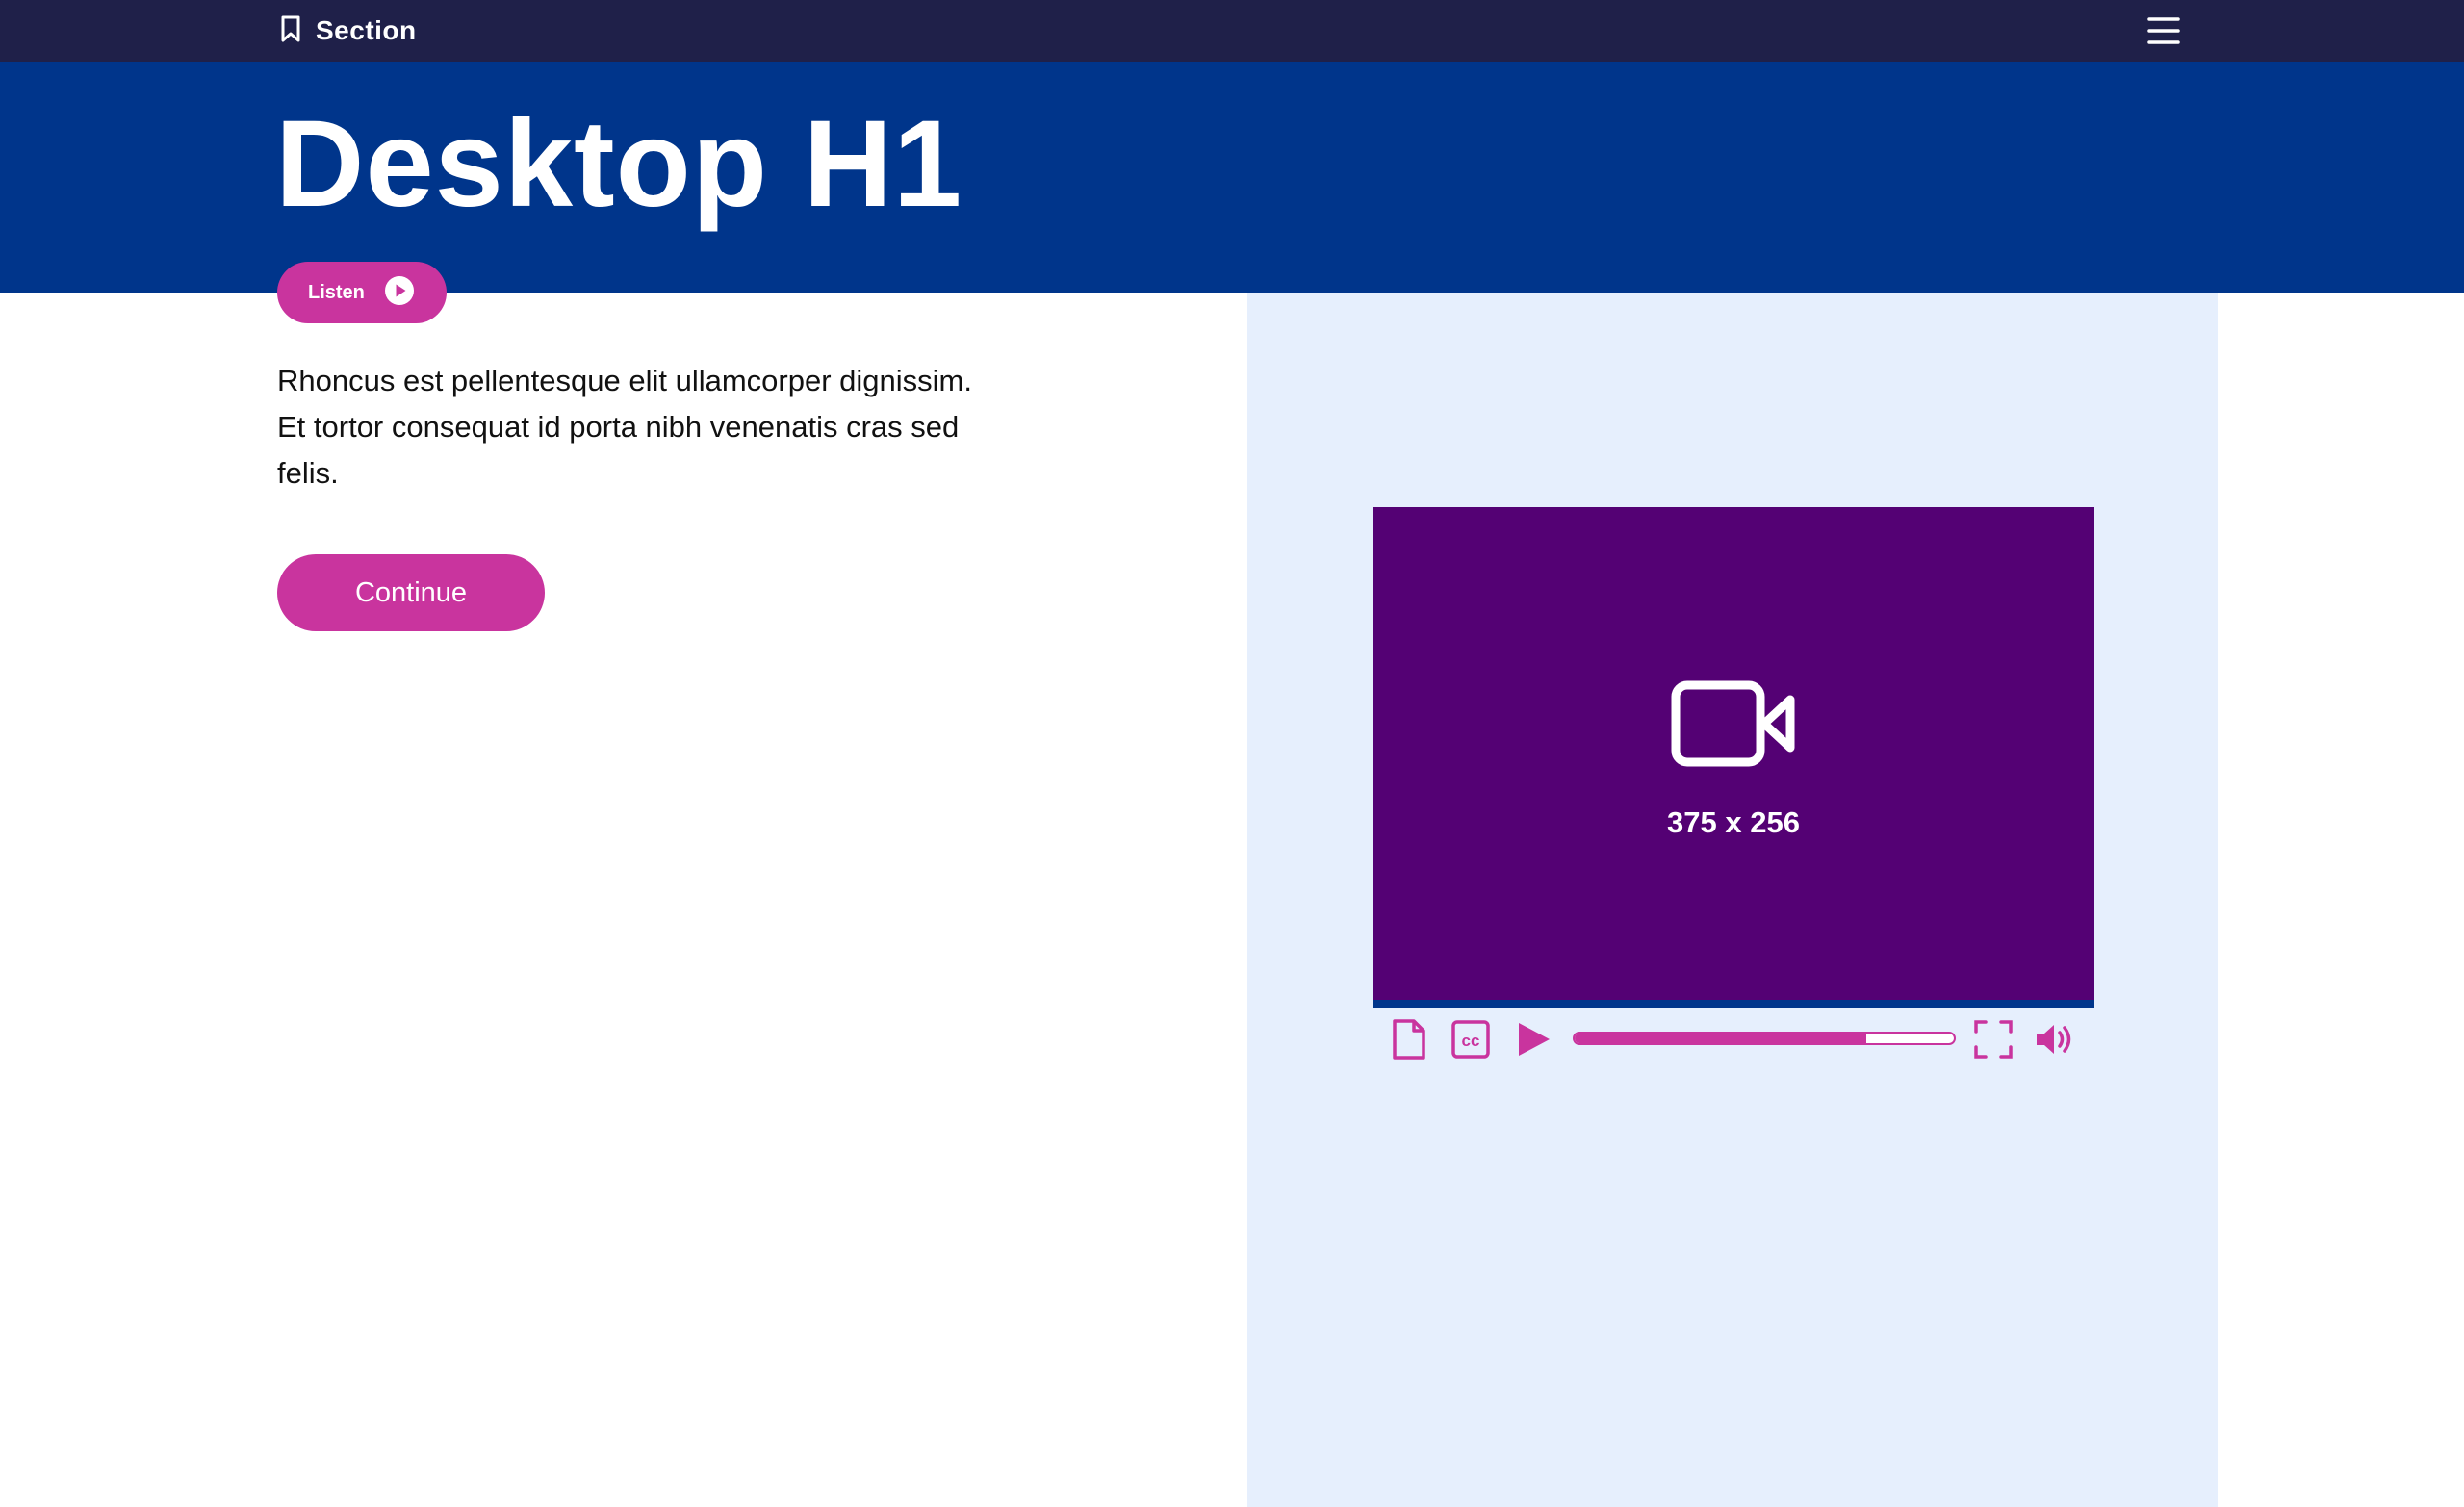 The height and width of the screenshot is (1507, 2464). I want to click on top-navigation-bar: Section, so click(1232, 31).